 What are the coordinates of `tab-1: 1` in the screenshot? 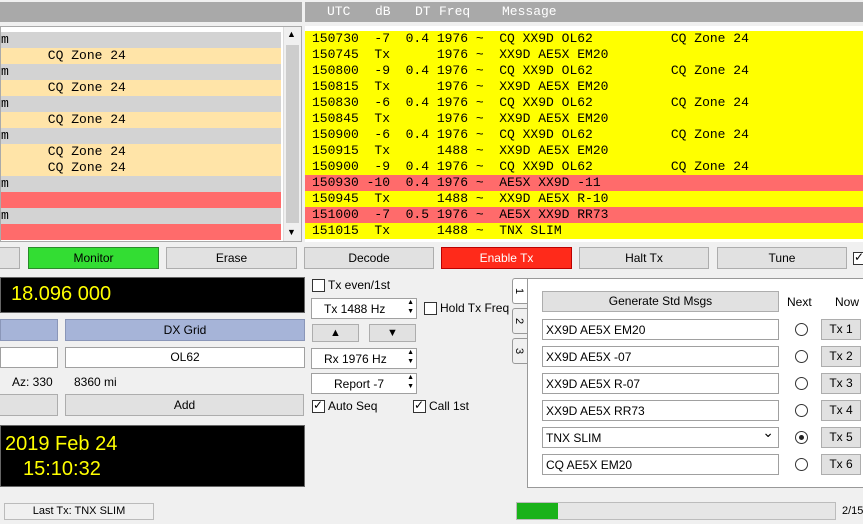 It's located at (520, 291).